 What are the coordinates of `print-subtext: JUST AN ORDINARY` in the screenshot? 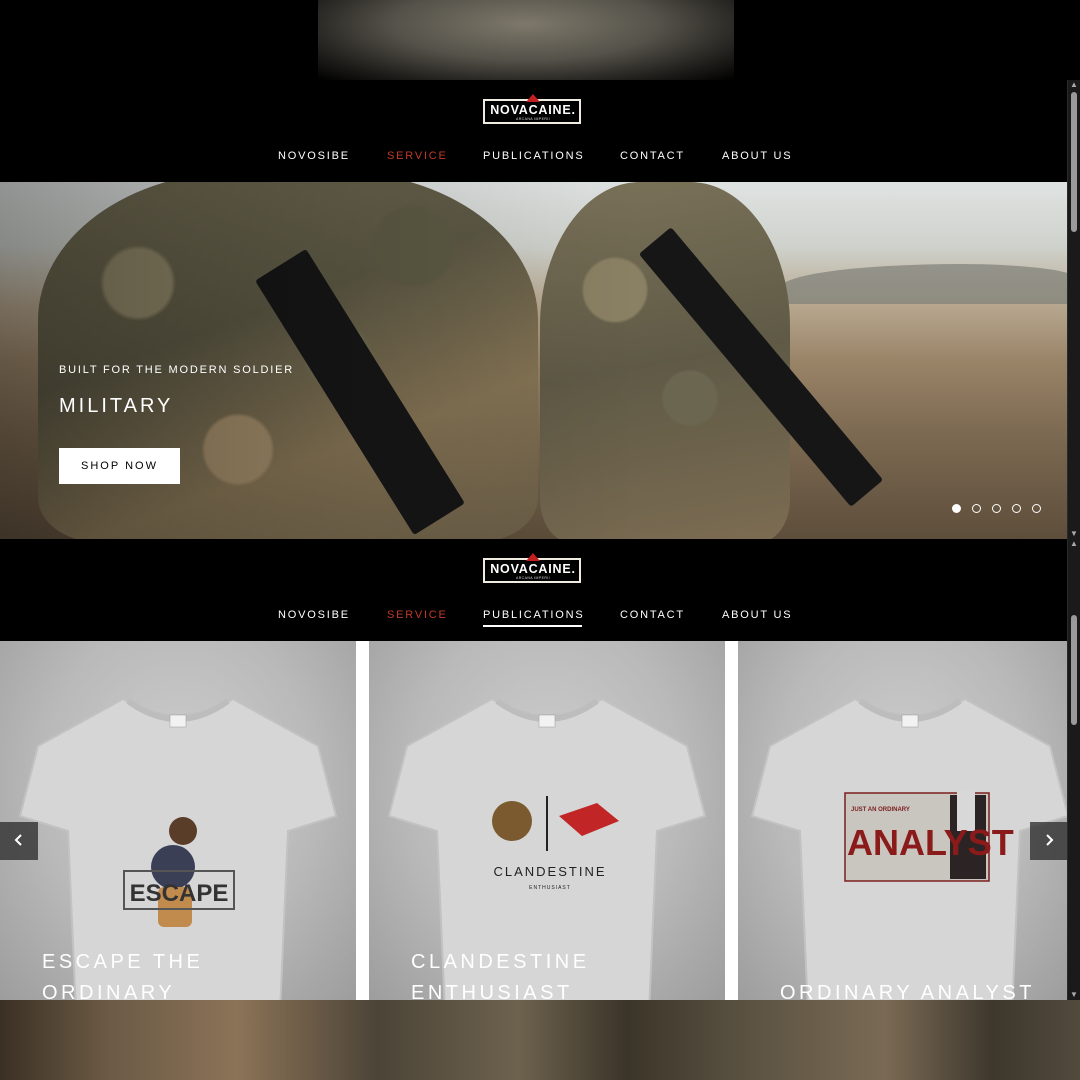 It's located at (880, 810).